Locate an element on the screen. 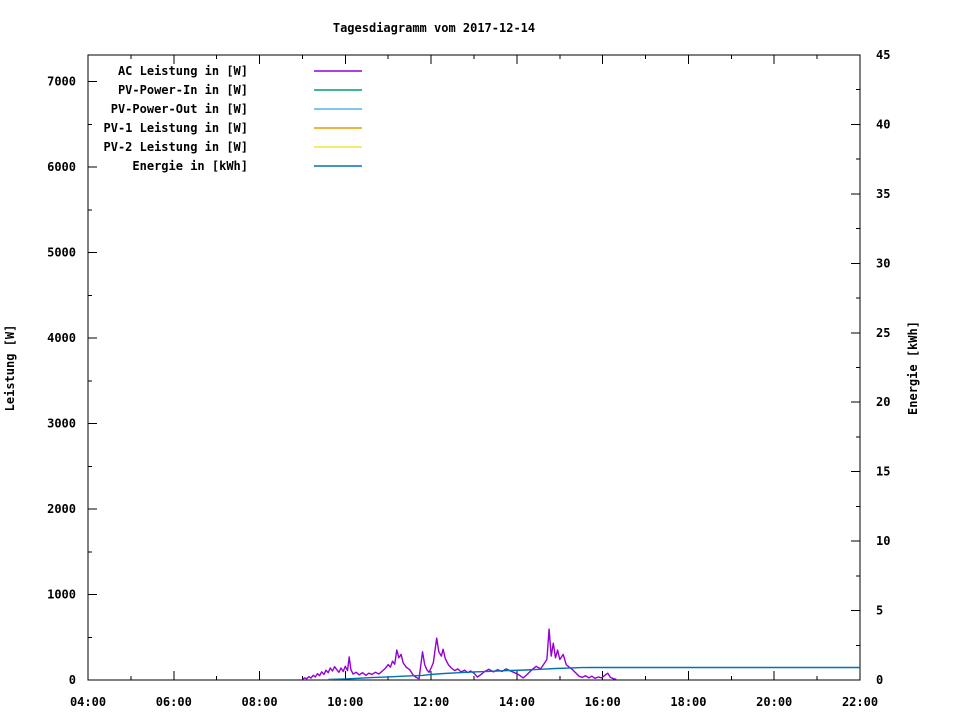 The height and width of the screenshot is (720, 960). x-axis-tick-label: 04:00 is located at coordinates (88, 702).